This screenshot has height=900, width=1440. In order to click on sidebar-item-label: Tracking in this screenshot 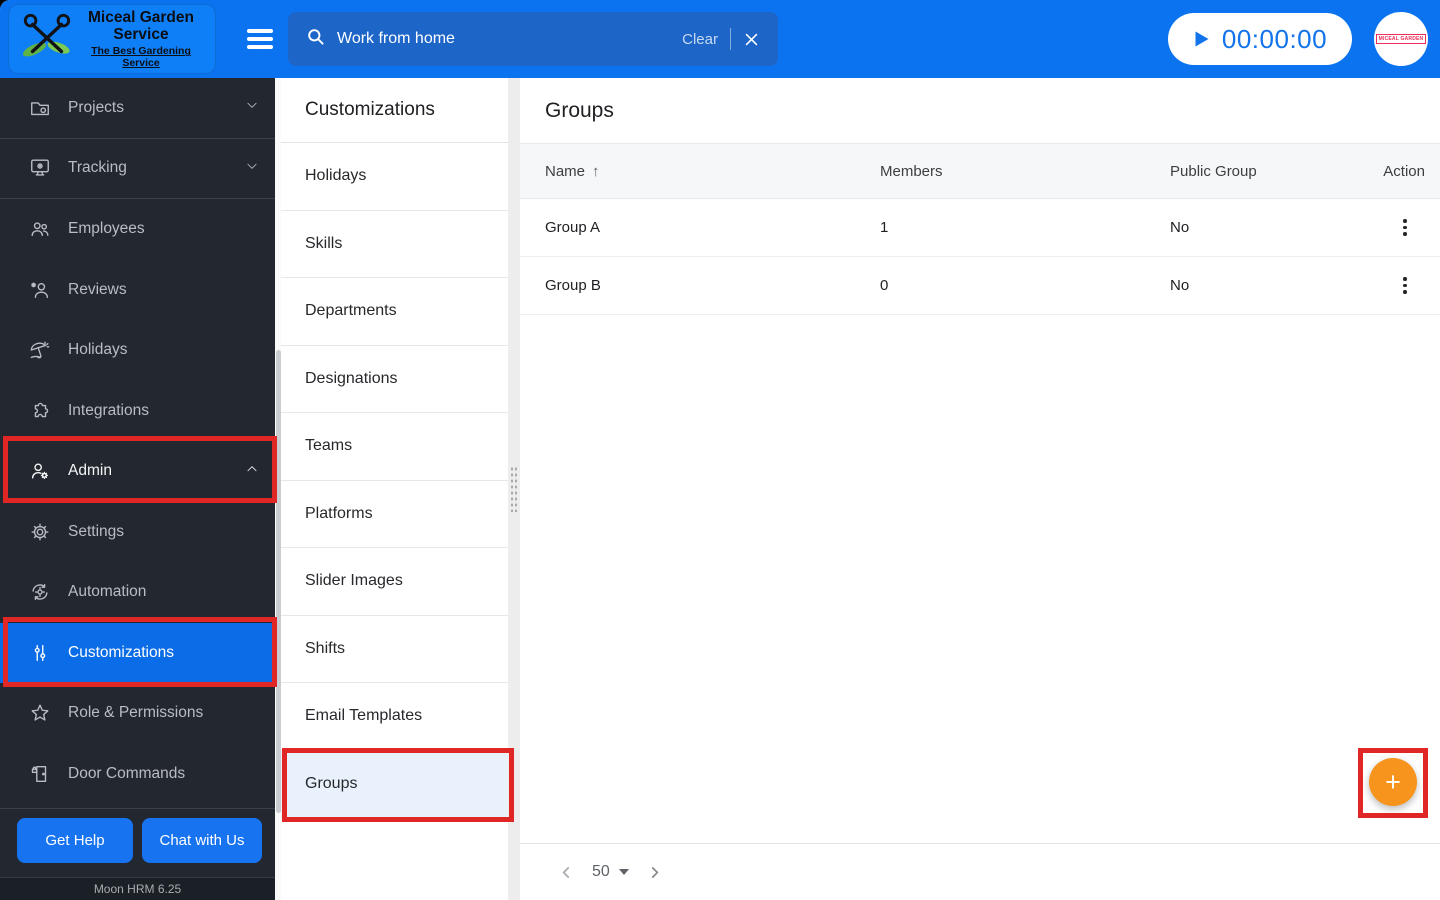, I will do `click(97, 168)`.